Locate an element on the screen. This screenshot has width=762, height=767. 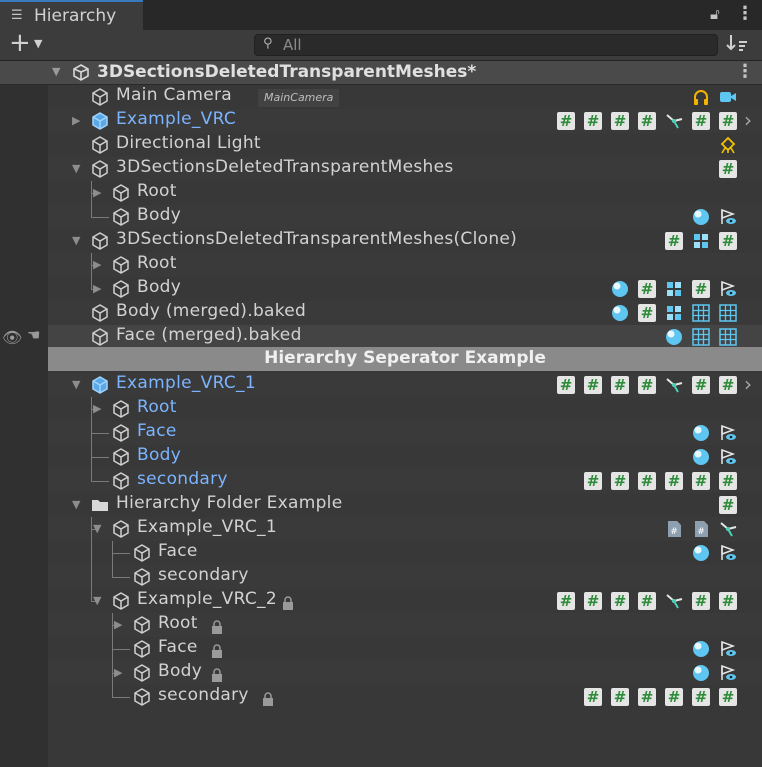
search-input is located at coordinates (493, 45).